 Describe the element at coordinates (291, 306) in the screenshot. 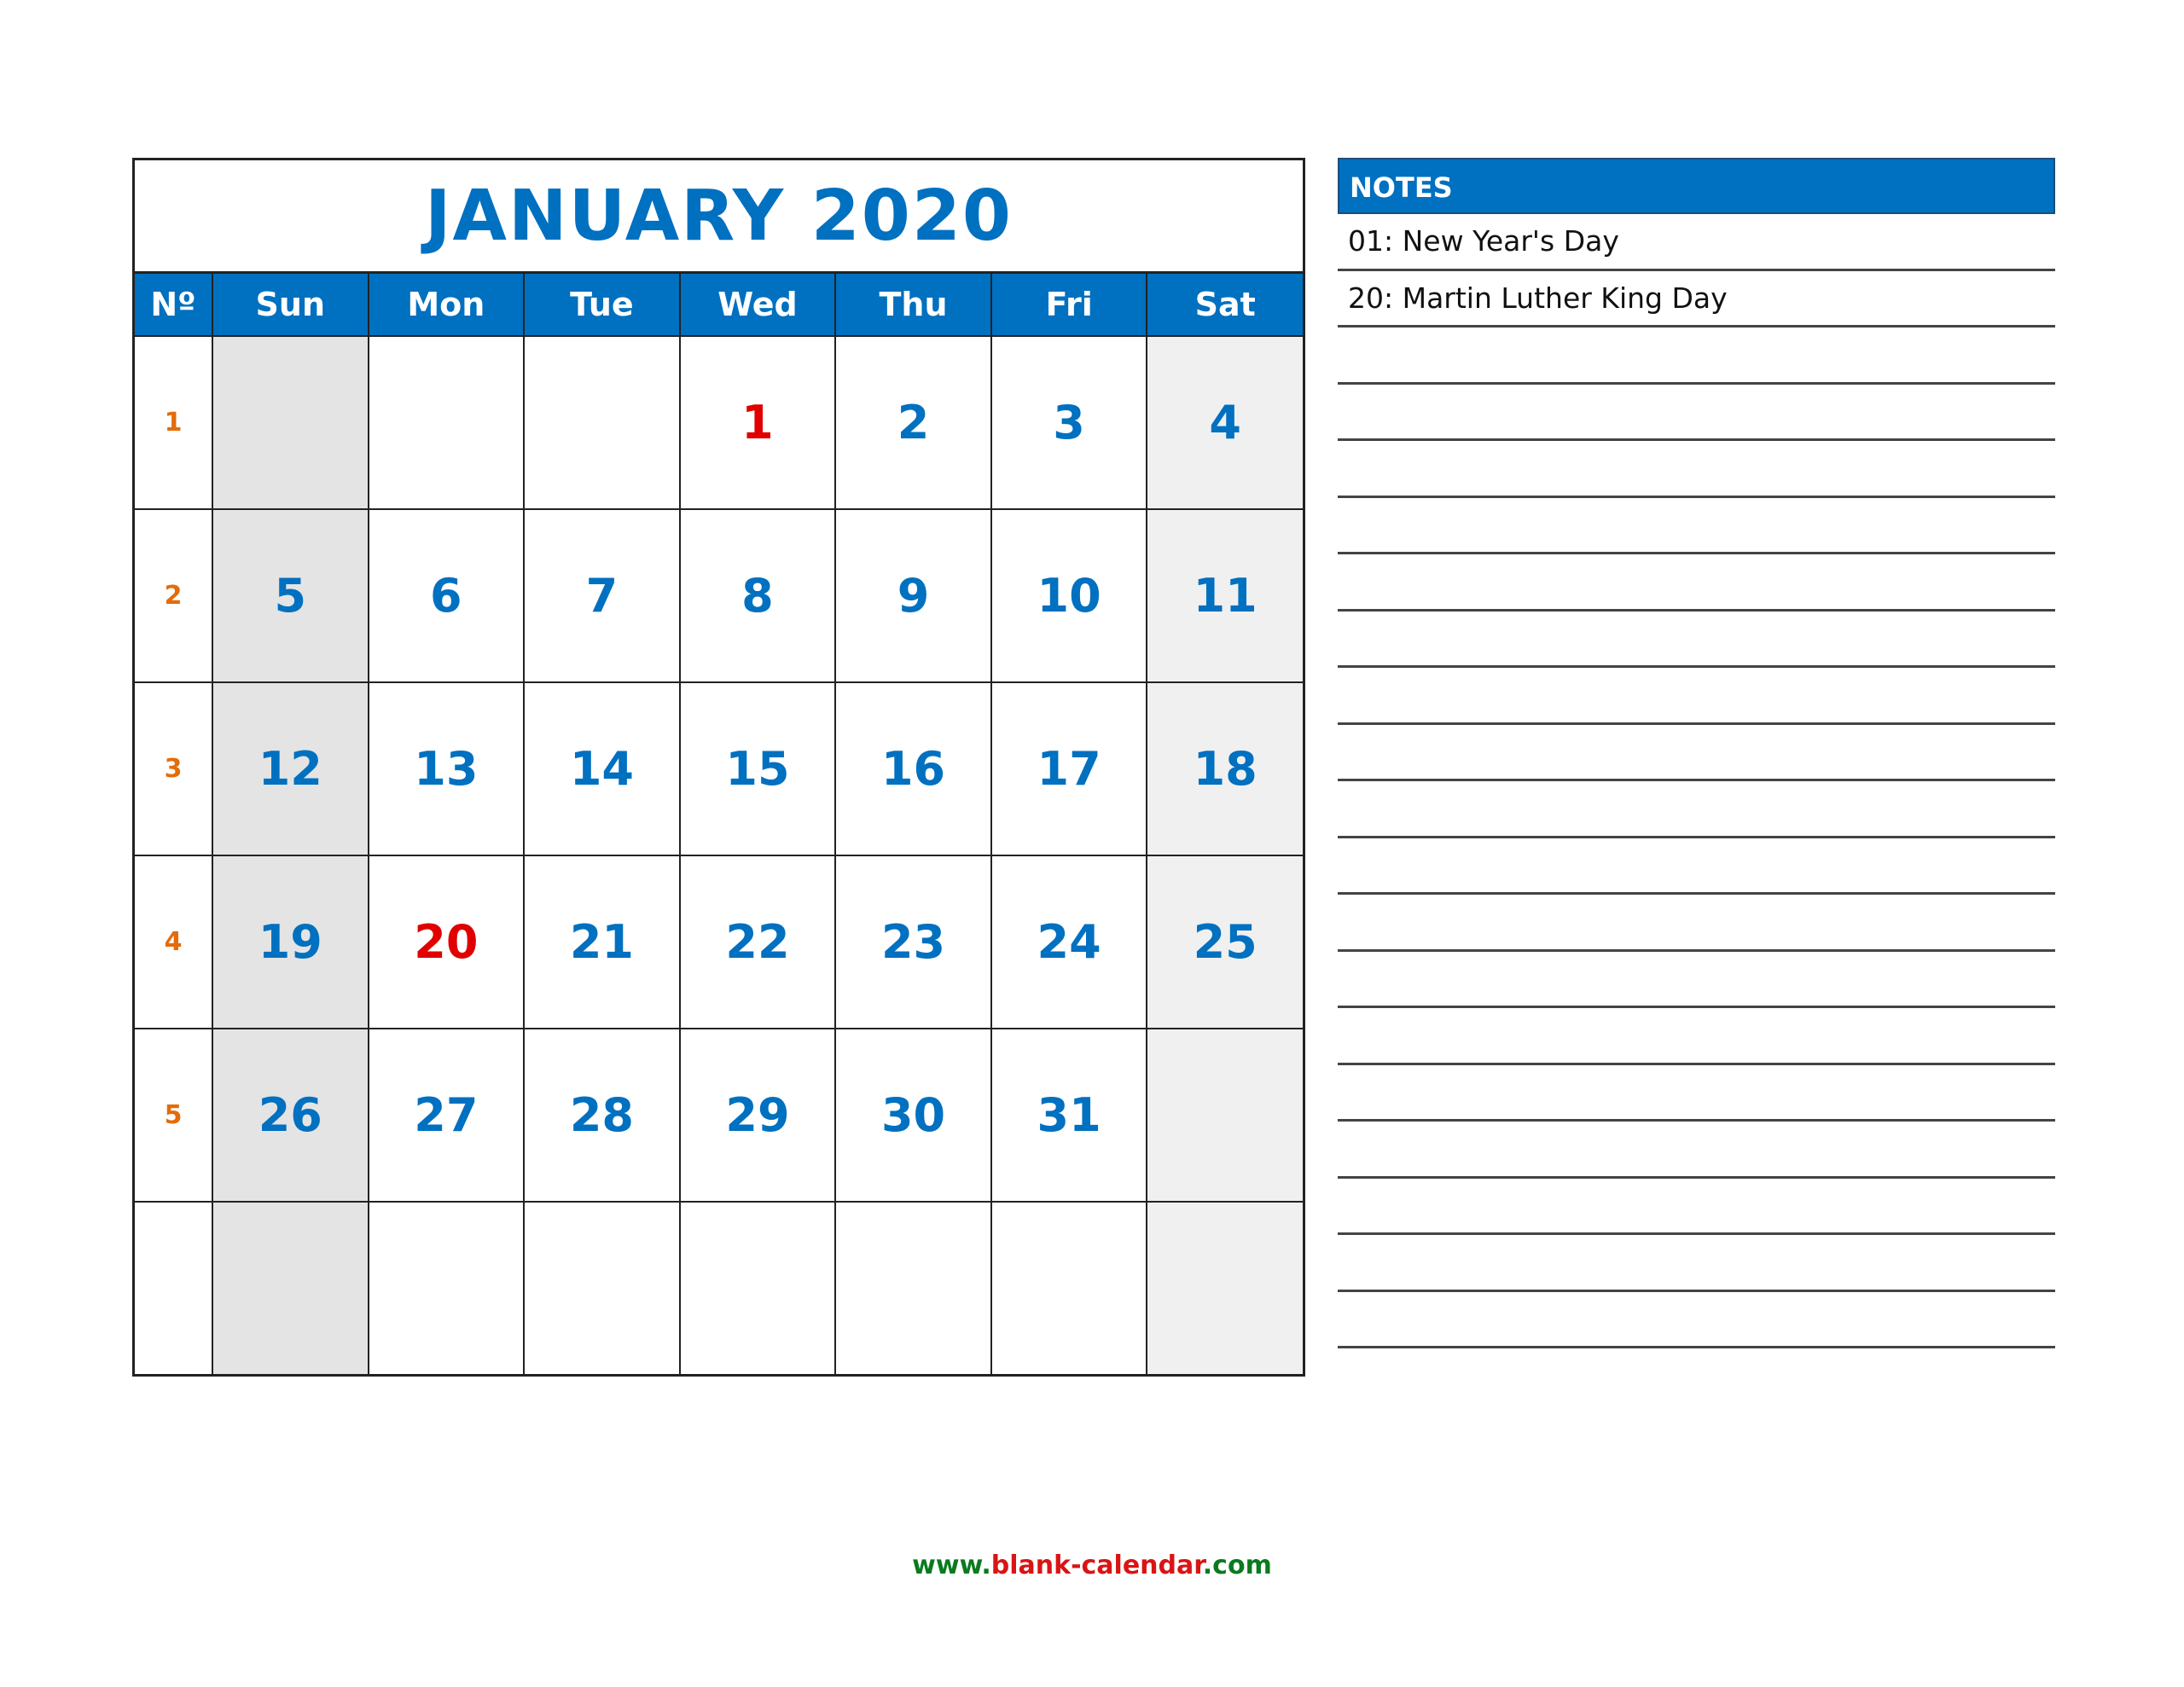

I see `day-header-sun: Sun` at that location.